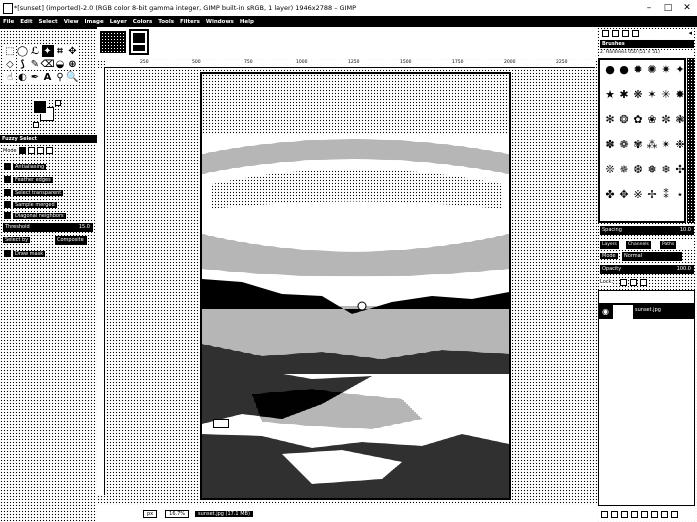  Describe the element at coordinates (150, 513) in the screenshot. I see `unit-dropdown: px` at that location.